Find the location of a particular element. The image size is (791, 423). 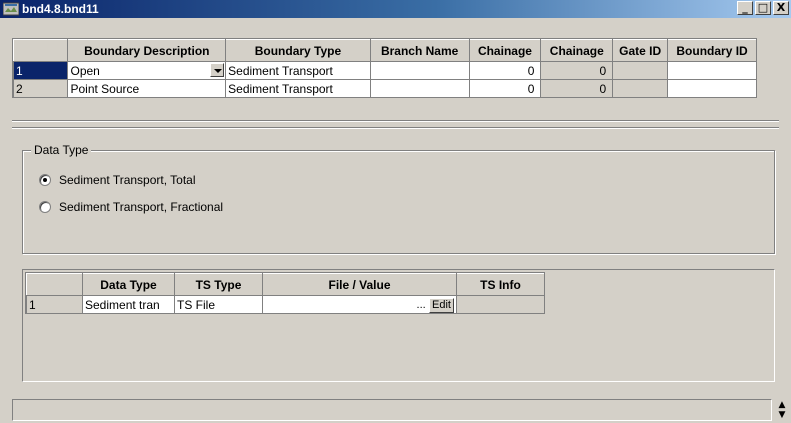

chevron-down-icon is located at coordinates (217, 70).